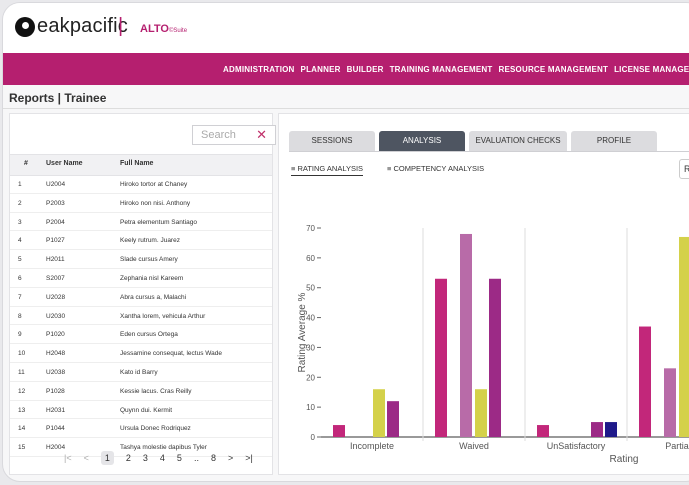  What do you see at coordinates (107, 458) in the screenshot?
I see `page-button: 1` at bounding box center [107, 458].